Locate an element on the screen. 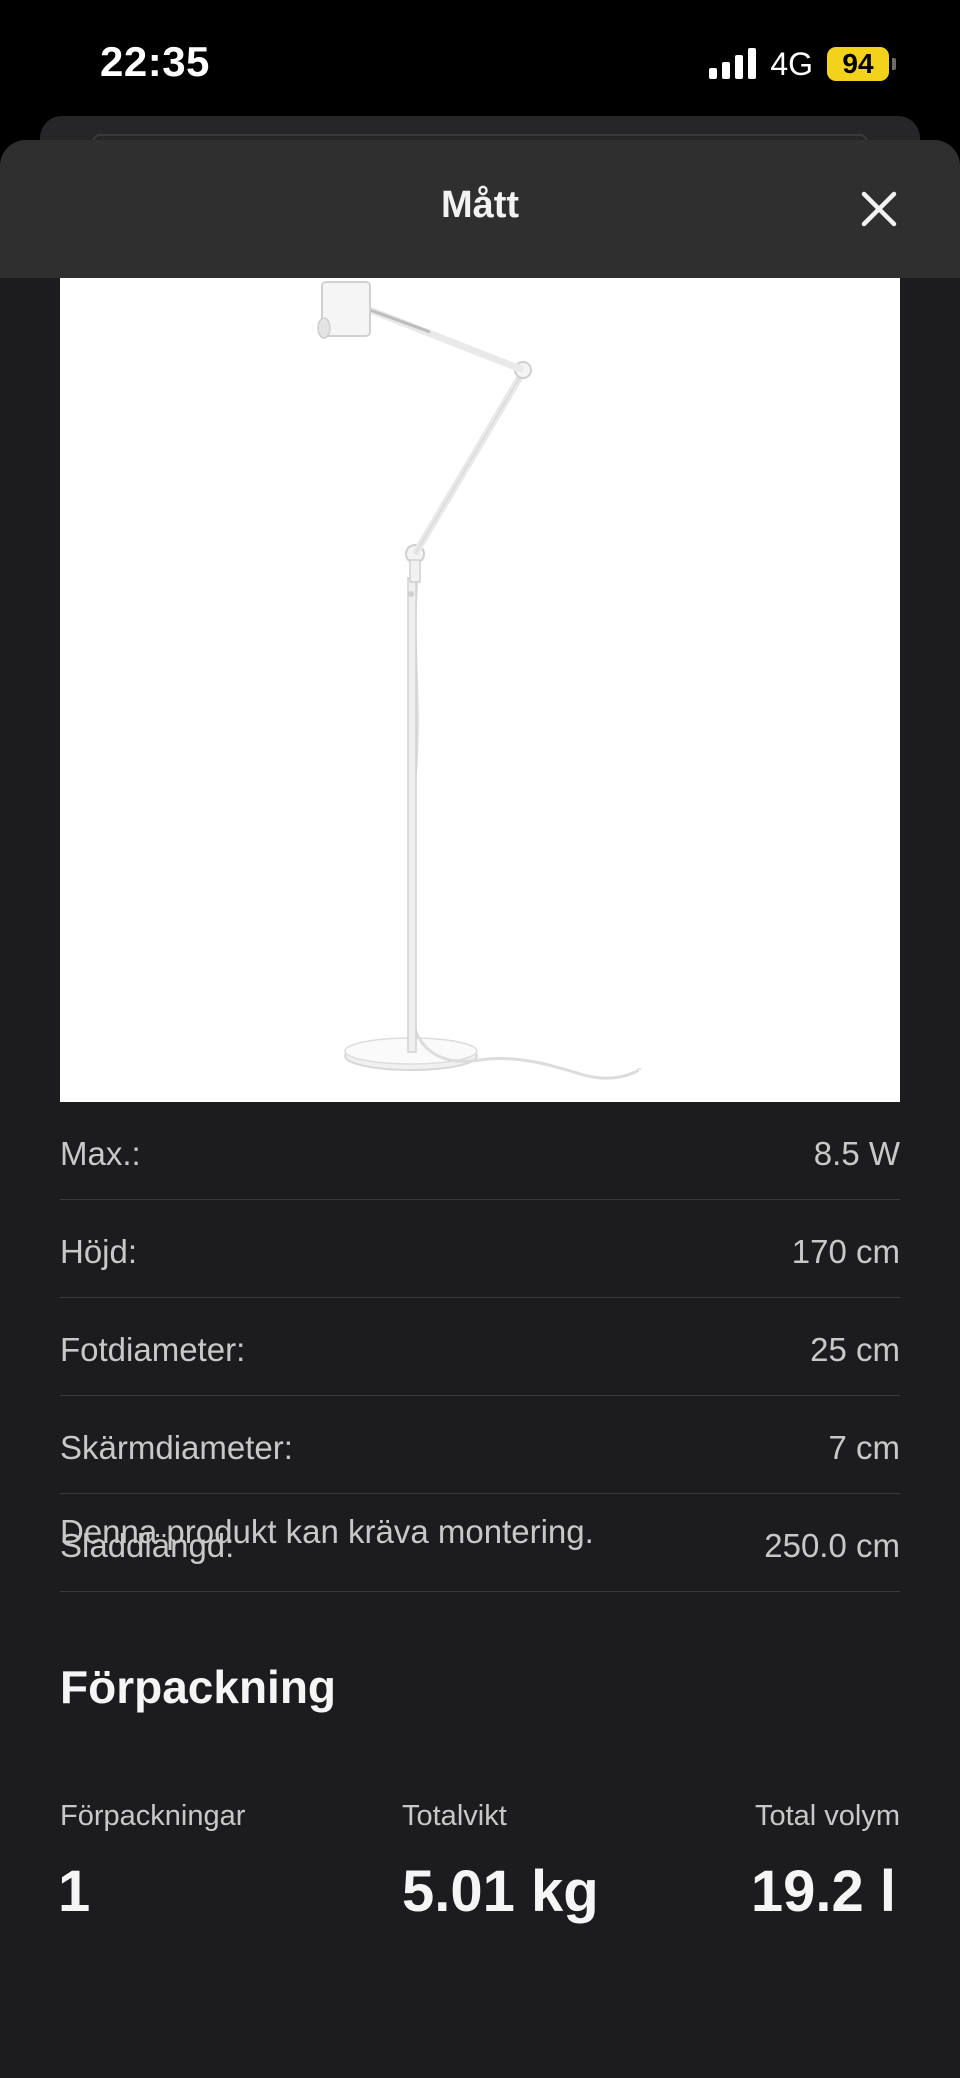 The image size is (960, 2078). spec-value: 25 cm is located at coordinates (855, 1349).